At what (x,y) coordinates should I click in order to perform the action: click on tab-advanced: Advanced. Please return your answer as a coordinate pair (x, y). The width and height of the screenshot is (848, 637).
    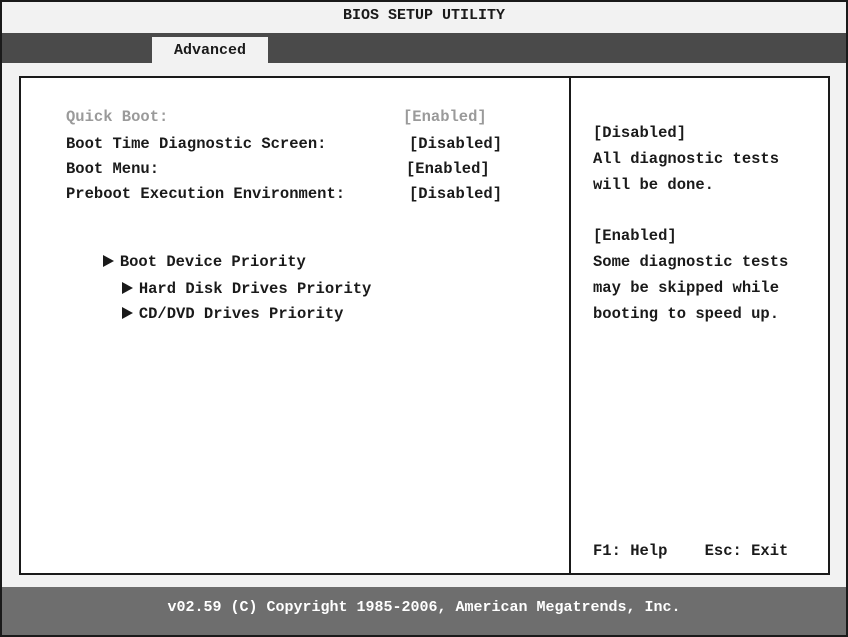
    Looking at the image, I should click on (210, 50).